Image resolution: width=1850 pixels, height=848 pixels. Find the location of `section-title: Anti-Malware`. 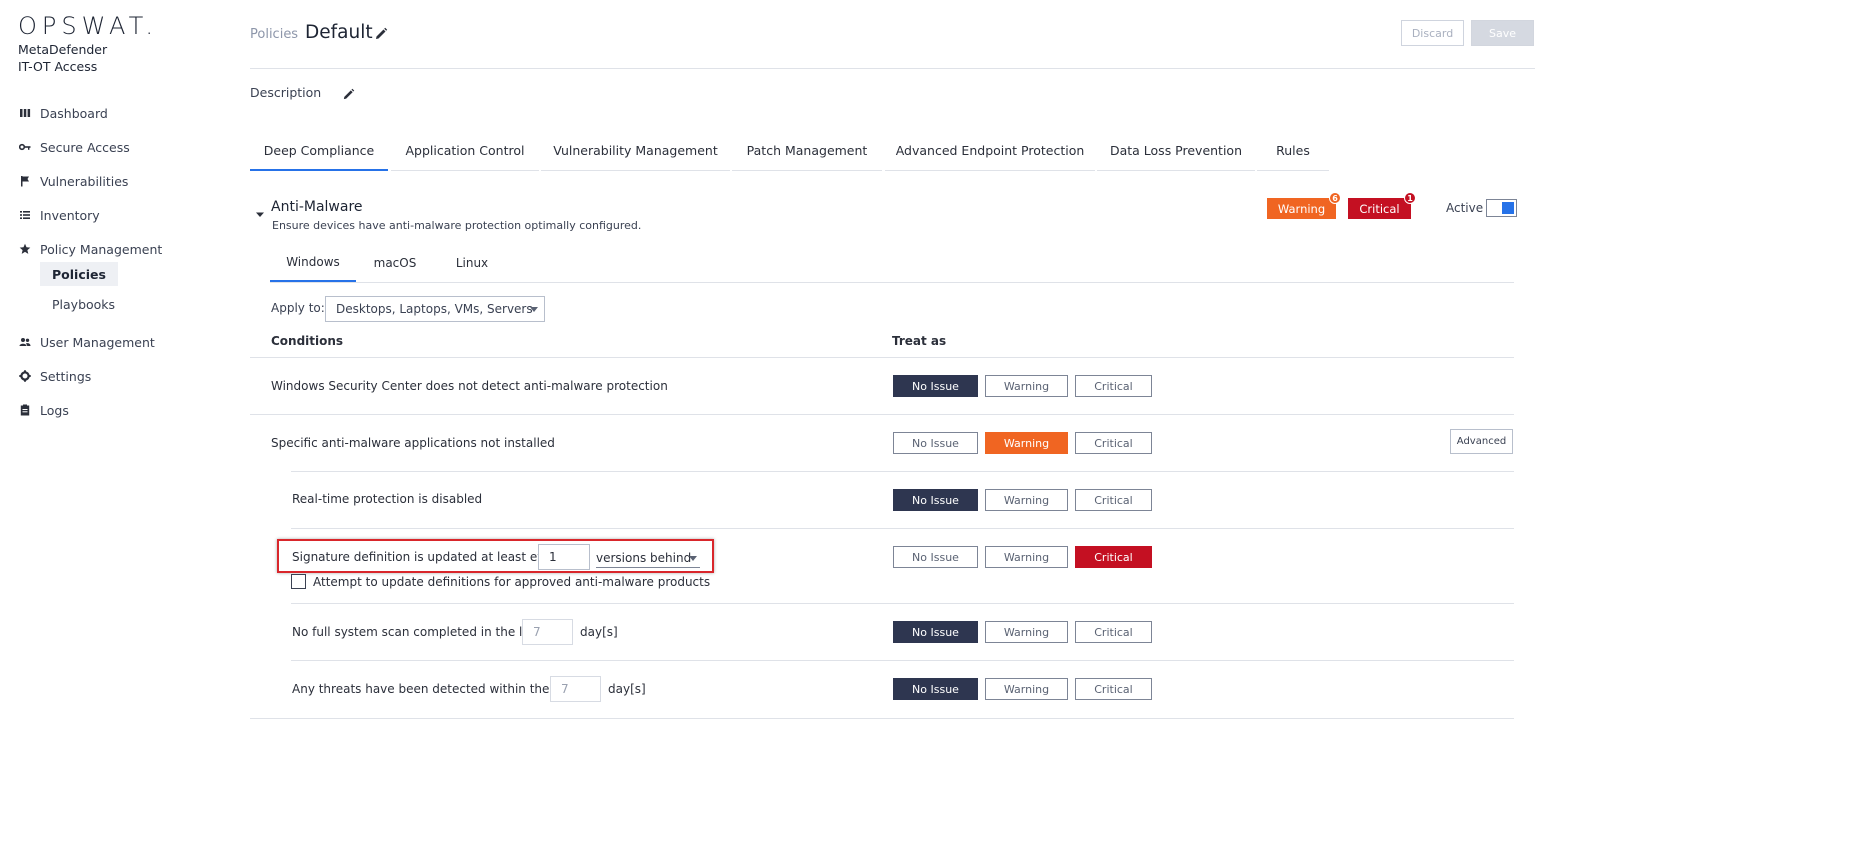

section-title: Anti-Malware is located at coordinates (317, 207).